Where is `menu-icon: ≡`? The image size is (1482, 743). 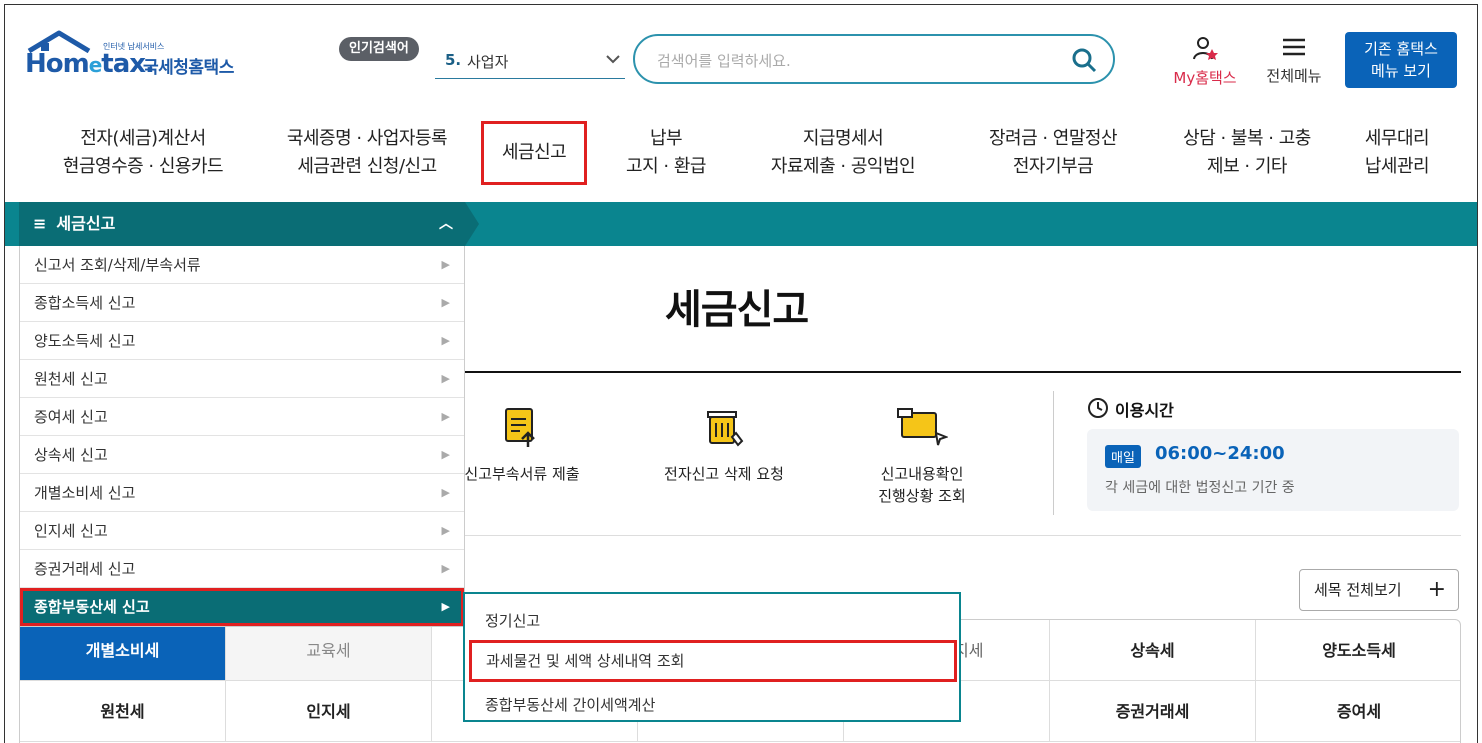
menu-icon: ≡ is located at coordinates (40, 223).